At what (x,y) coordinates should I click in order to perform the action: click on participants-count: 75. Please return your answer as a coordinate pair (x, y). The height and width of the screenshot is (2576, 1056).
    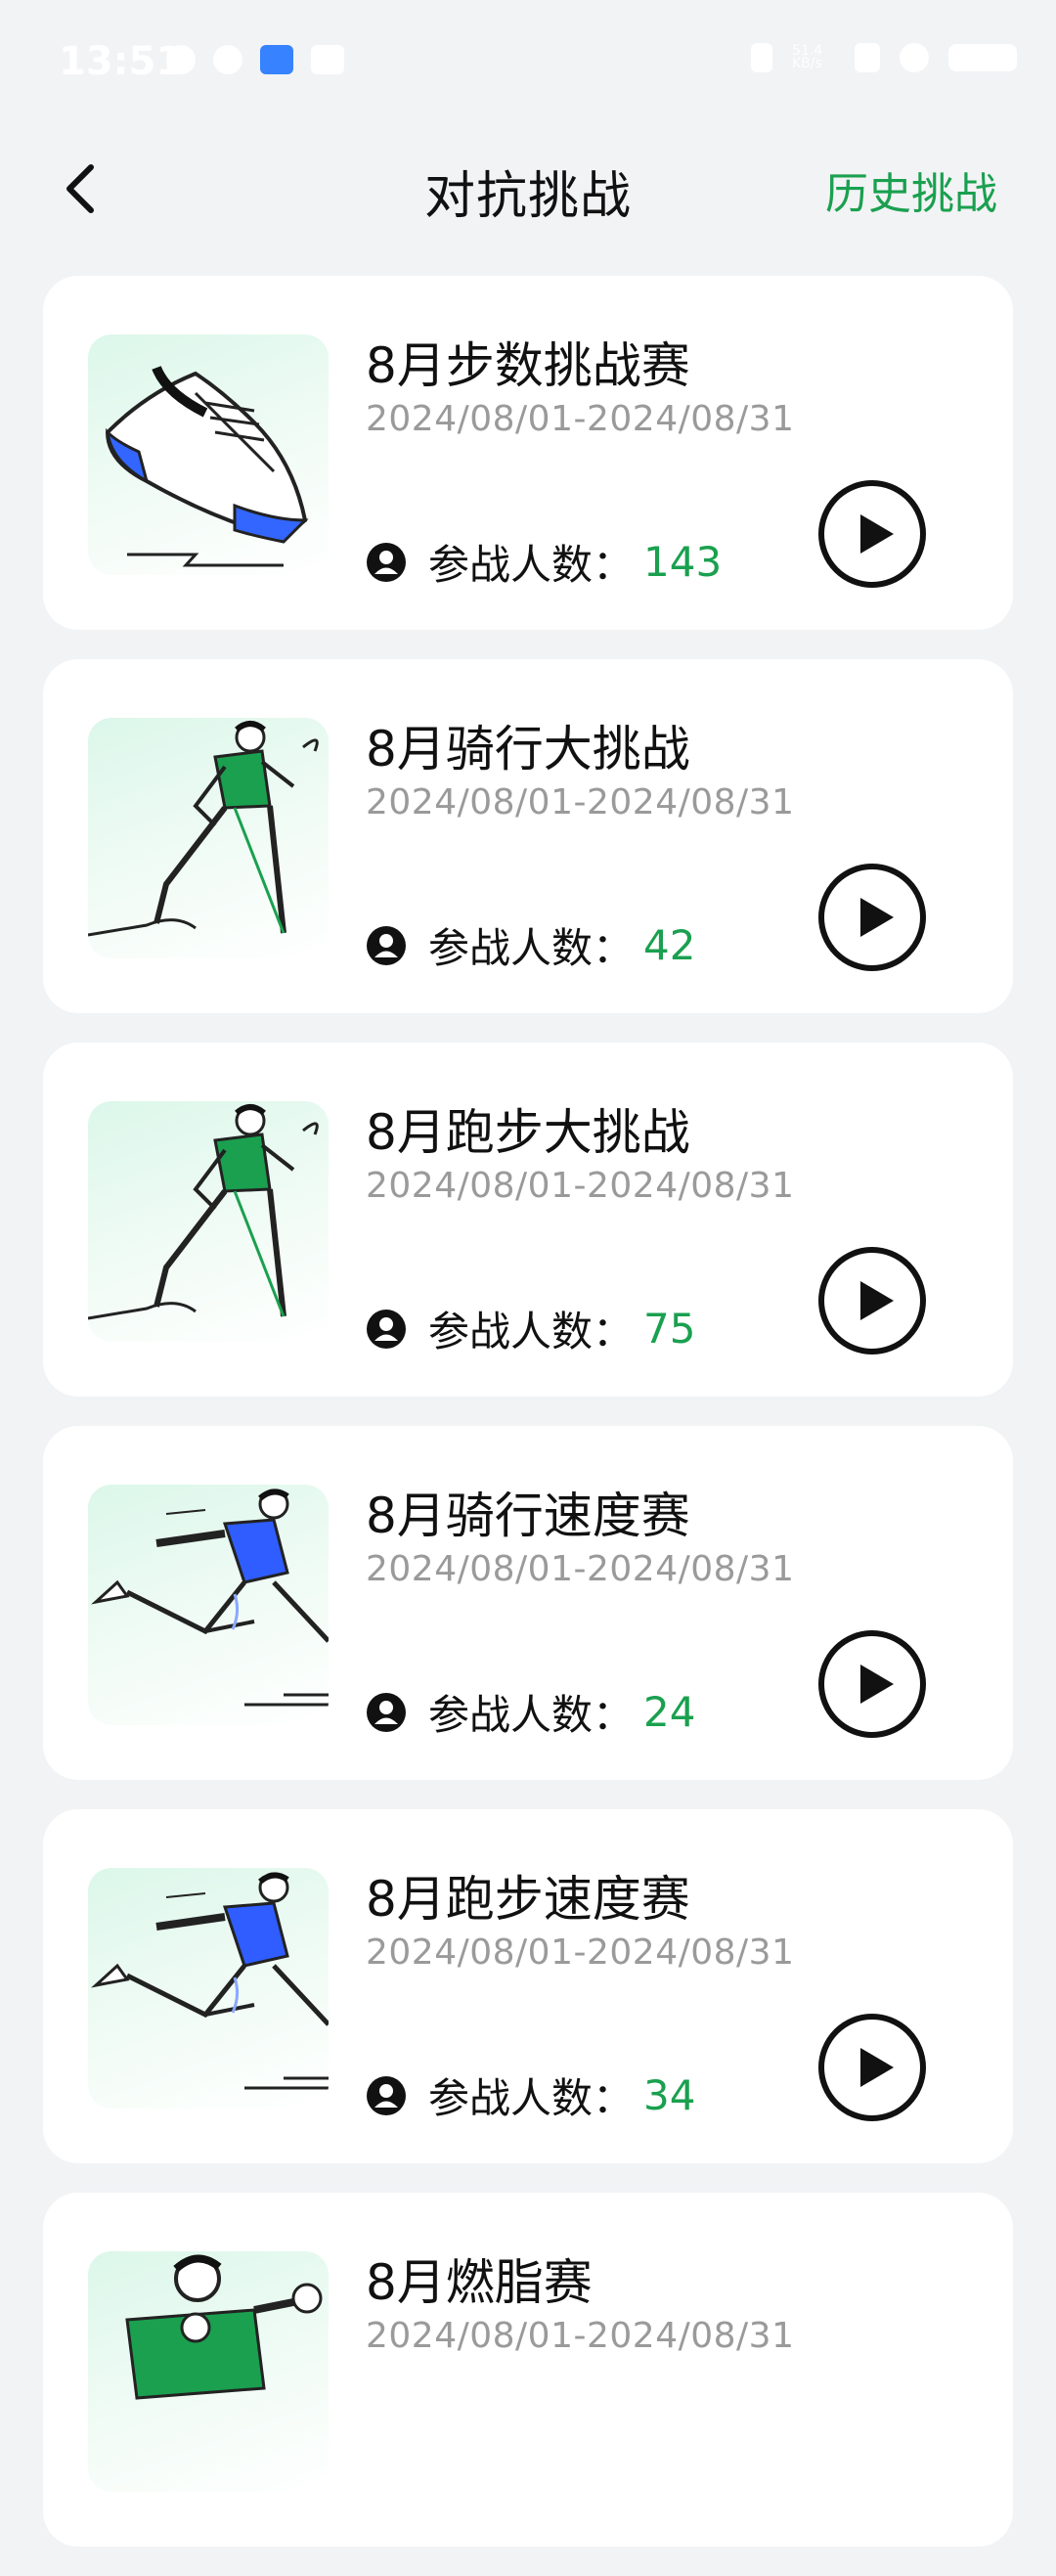
    Looking at the image, I should click on (669, 1329).